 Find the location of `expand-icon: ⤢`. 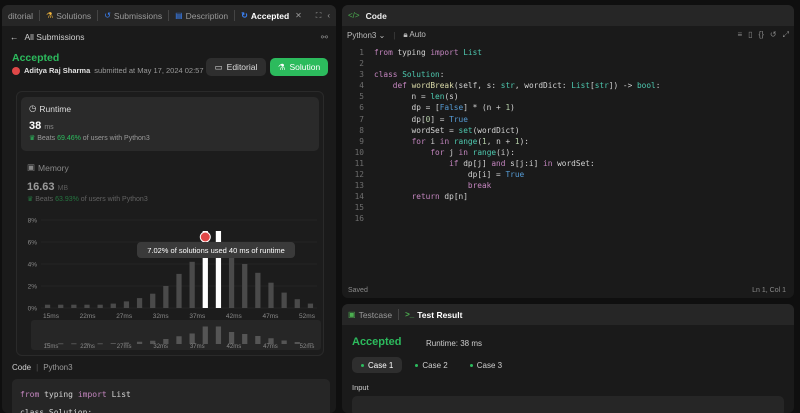

expand-icon: ⤢ is located at coordinates (786, 35).